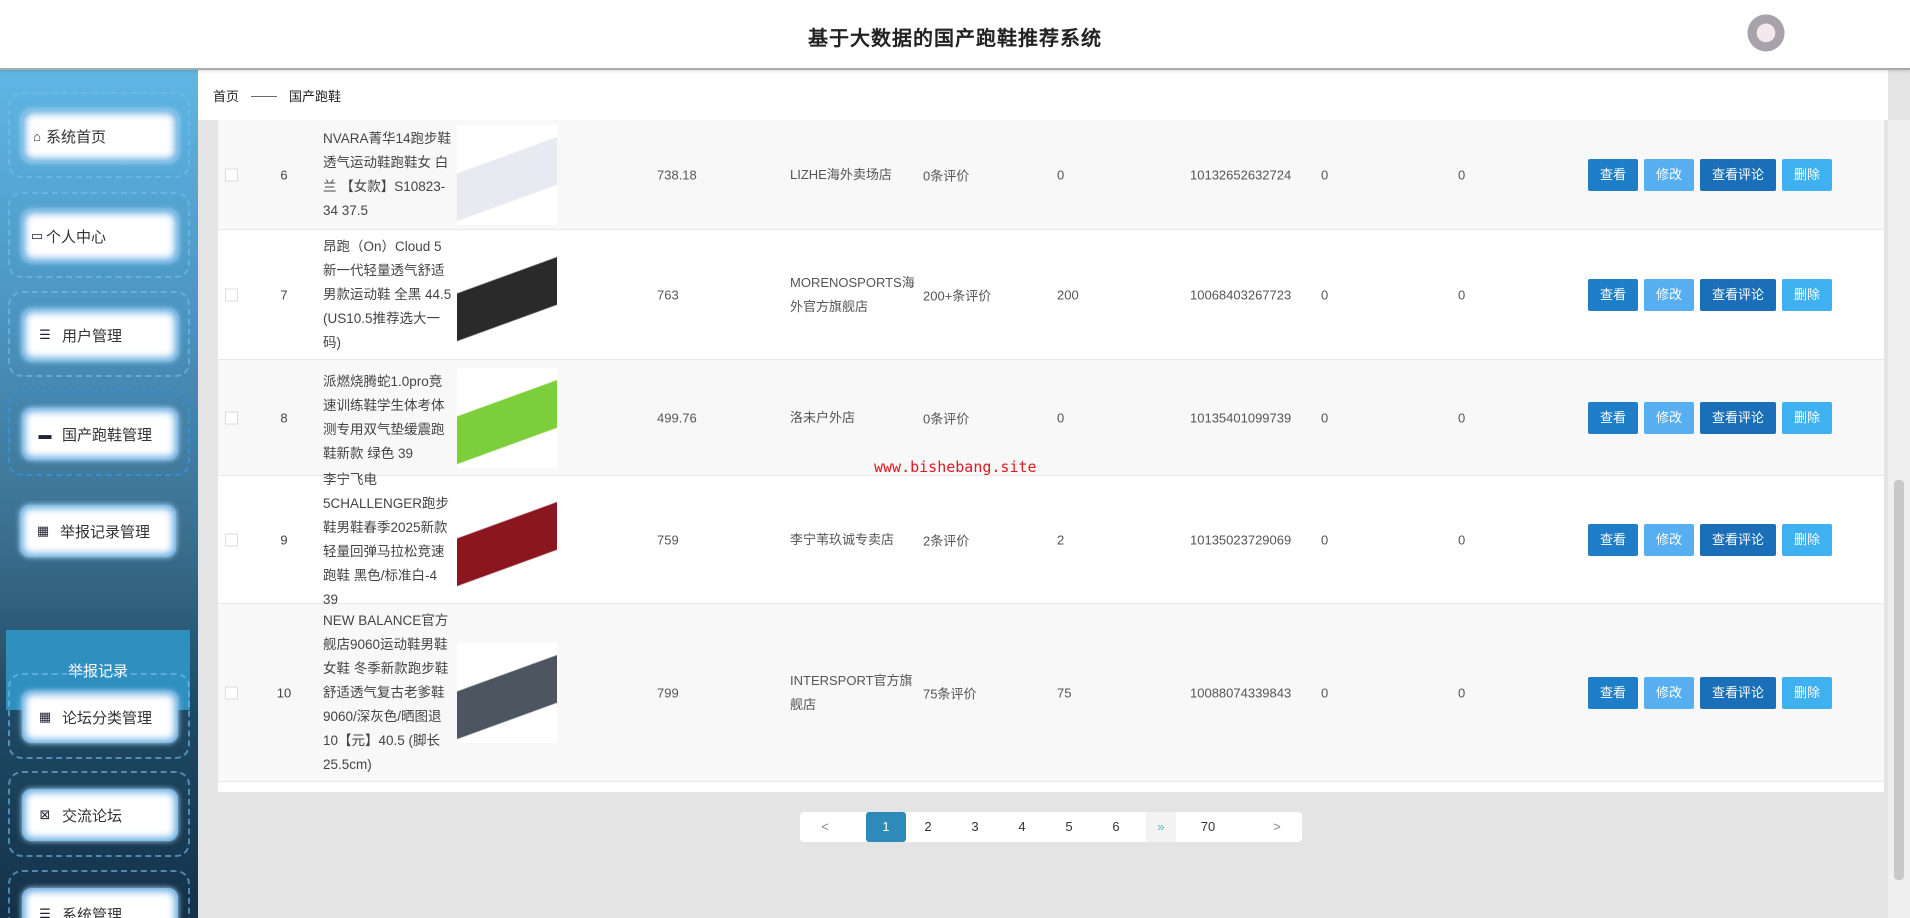  Describe the element at coordinates (45, 814) in the screenshot. I see `clipboard-icon: ⊠` at that location.